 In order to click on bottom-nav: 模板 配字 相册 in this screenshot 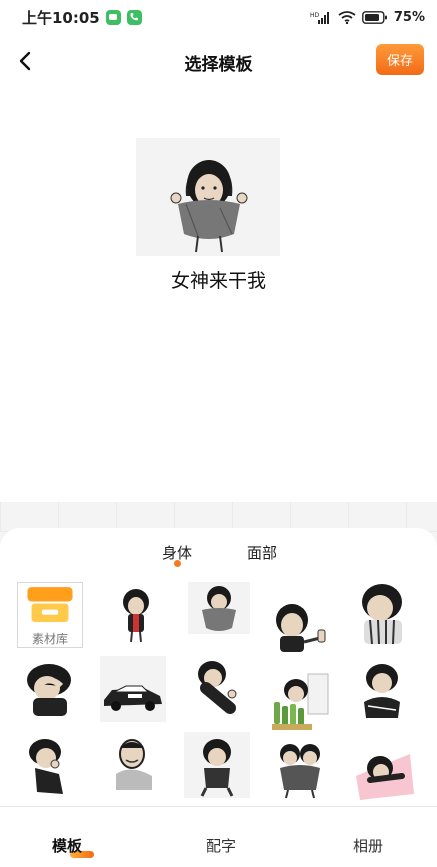, I will do `click(218, 836)`.